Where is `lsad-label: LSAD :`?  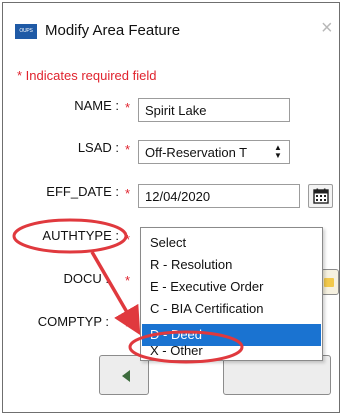
lsad-label: LSAD : is located at coordinates (98, 147).